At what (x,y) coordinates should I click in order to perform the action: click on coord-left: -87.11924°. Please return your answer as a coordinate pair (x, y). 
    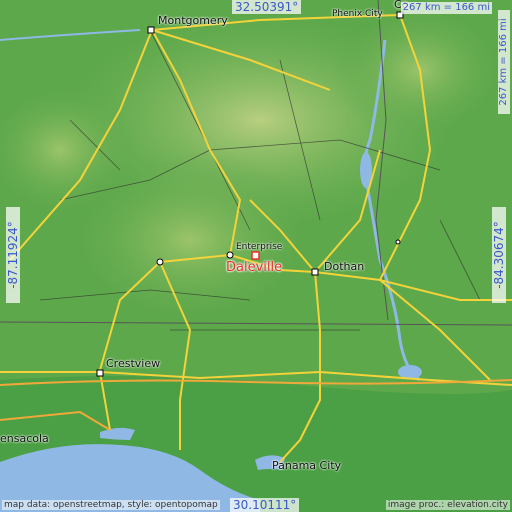
    Looking at the image, I should click on (13, 255).